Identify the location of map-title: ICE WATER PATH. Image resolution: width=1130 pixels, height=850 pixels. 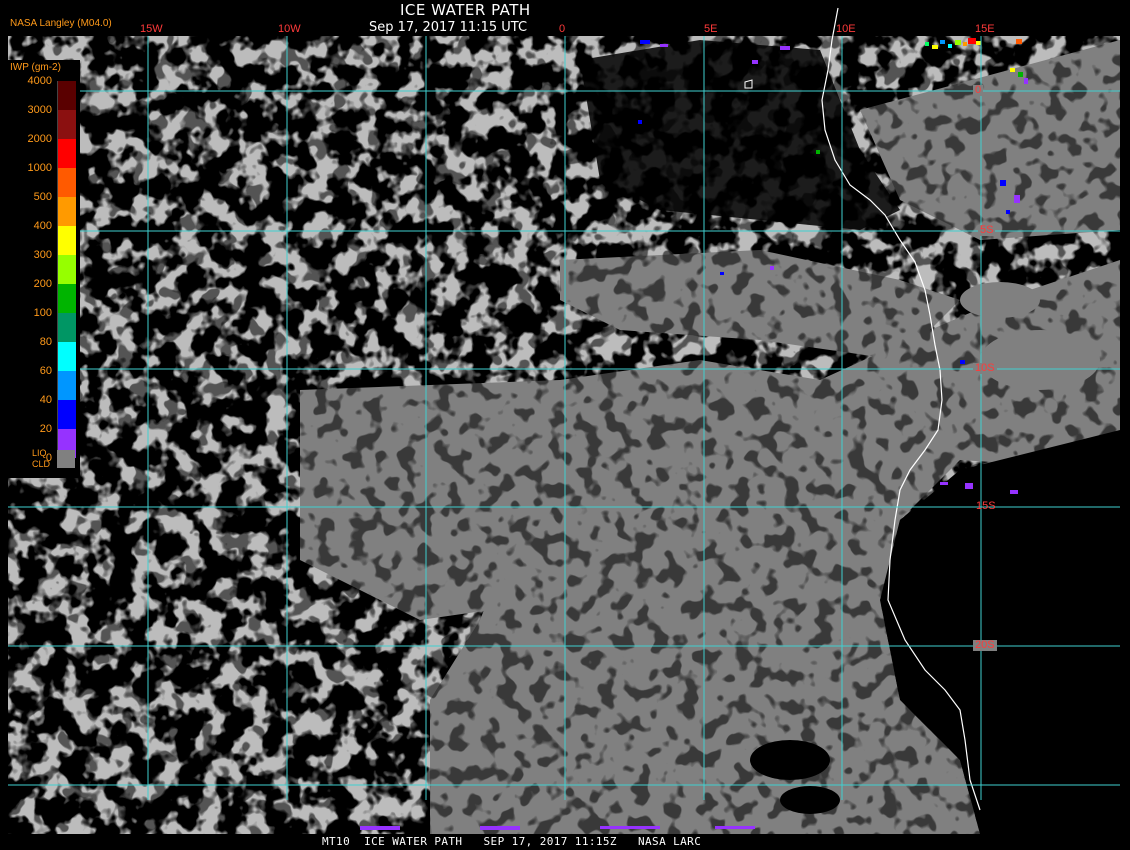
(465, 10).